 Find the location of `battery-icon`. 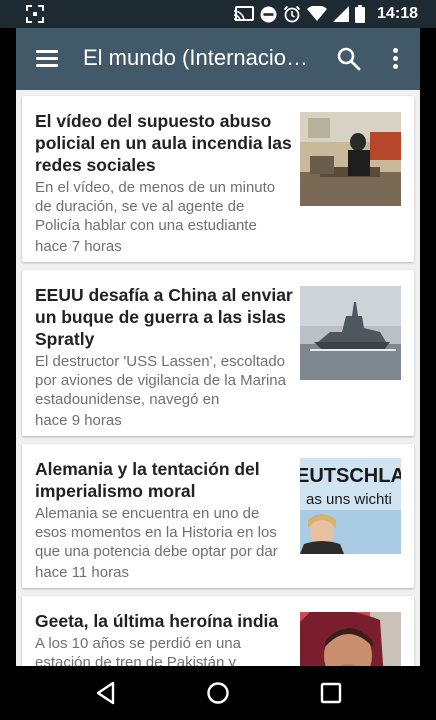

battery-icon is located at coordinates (360, 14).